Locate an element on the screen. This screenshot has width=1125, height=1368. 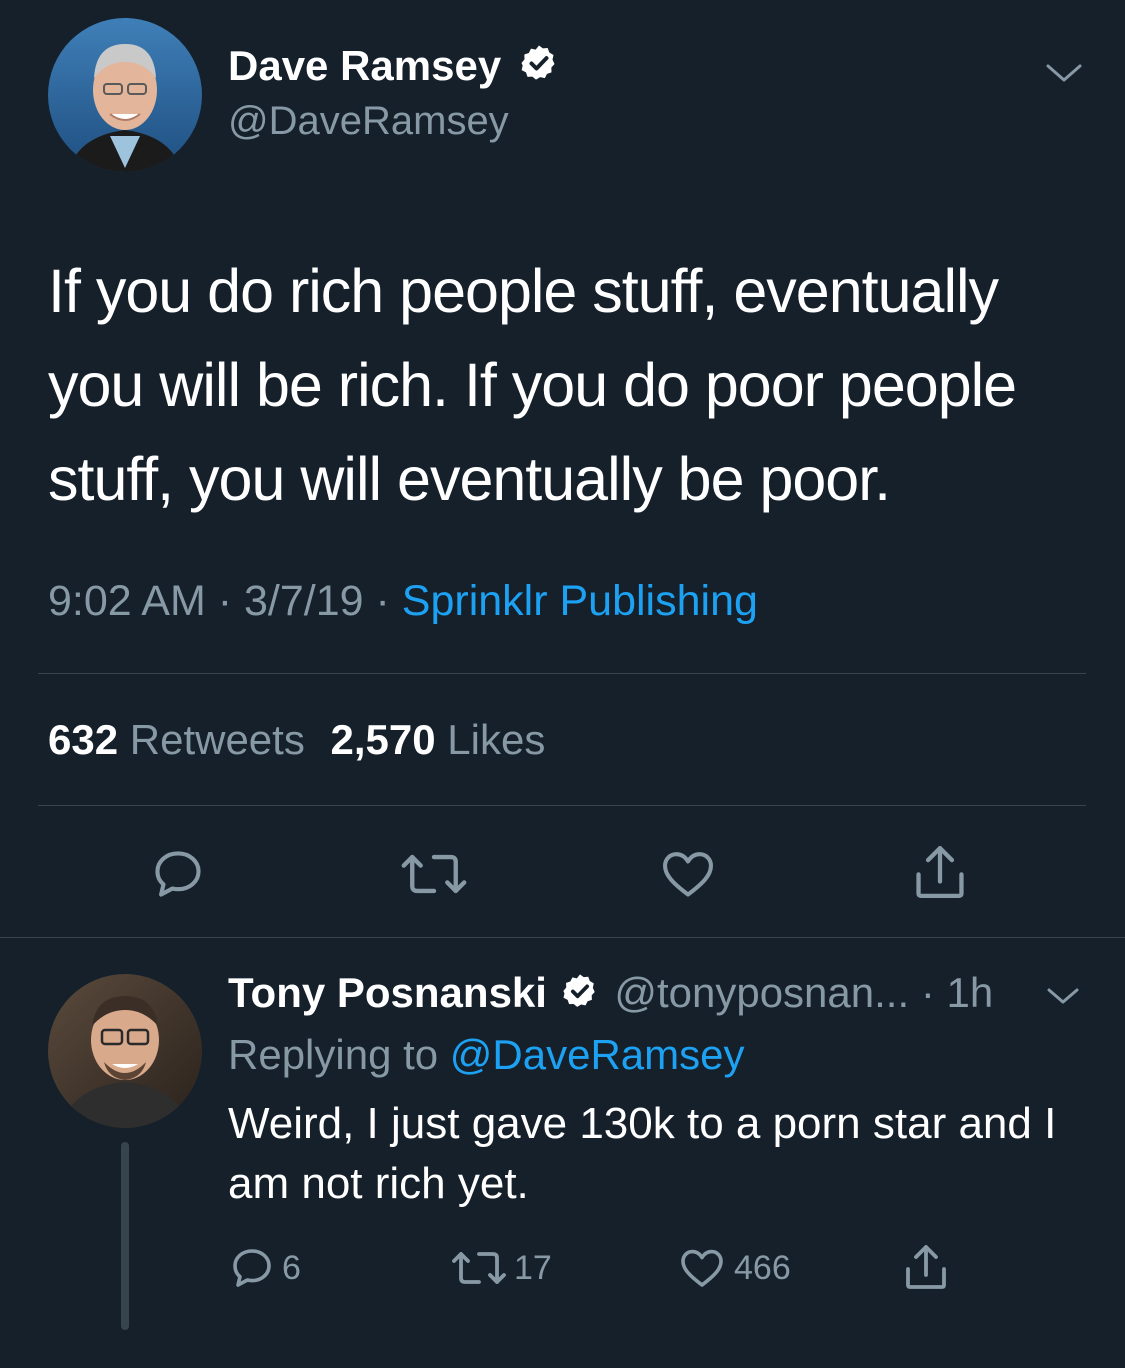
tweet-meta: 9:02 AM · 3/7/19 · Sprinklr Publishing is located at coordinates (403, 601).